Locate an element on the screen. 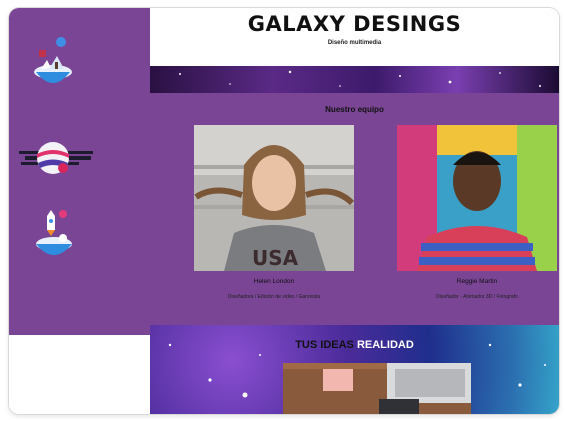  member-role: Diseñador - Animador 3D / Fotografo is located at coordinates (477, 297).